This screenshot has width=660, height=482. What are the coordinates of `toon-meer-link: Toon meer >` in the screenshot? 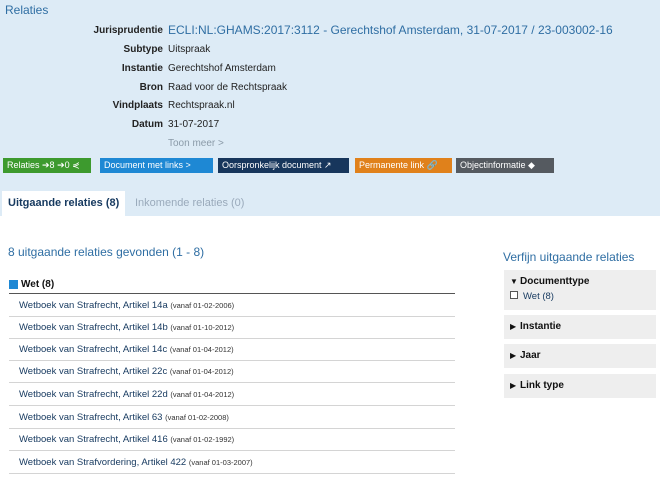 It's located at (196, 143).